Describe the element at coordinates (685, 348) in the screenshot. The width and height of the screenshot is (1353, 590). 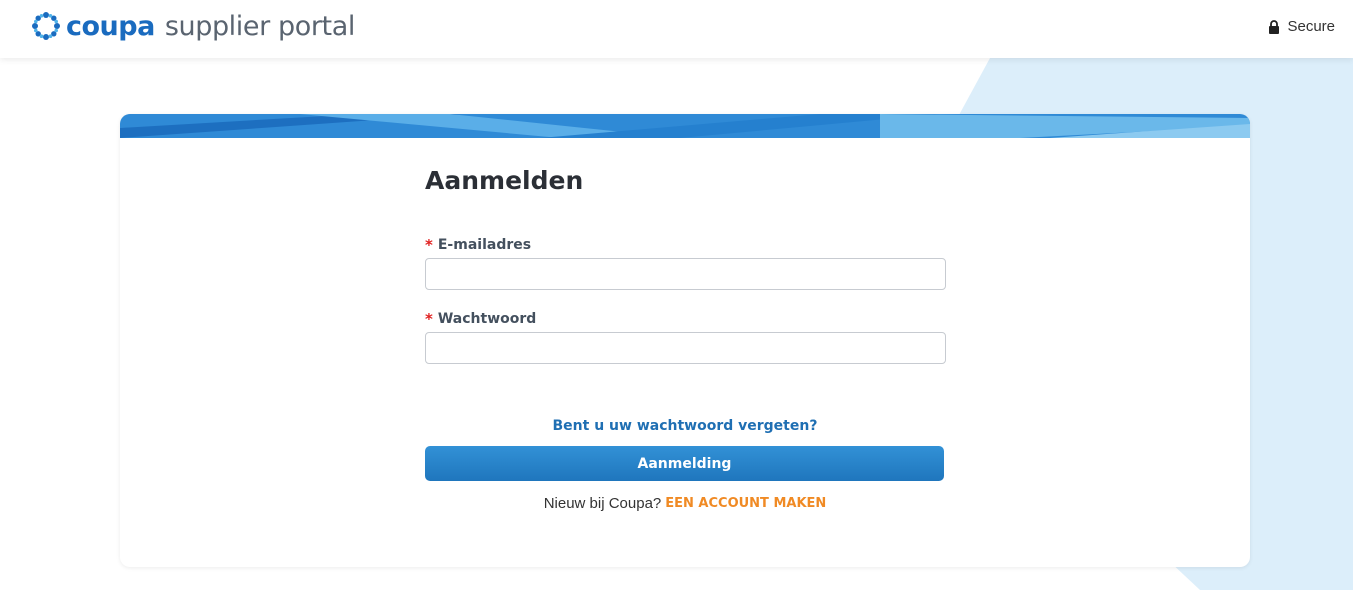
I see `password-field` at that location.